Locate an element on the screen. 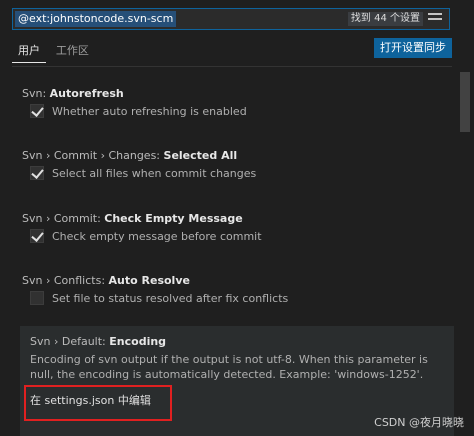 This screenshot has height=436, width=474. setting-title: Svn: Autorefresh is located at coordinates (73, 93).